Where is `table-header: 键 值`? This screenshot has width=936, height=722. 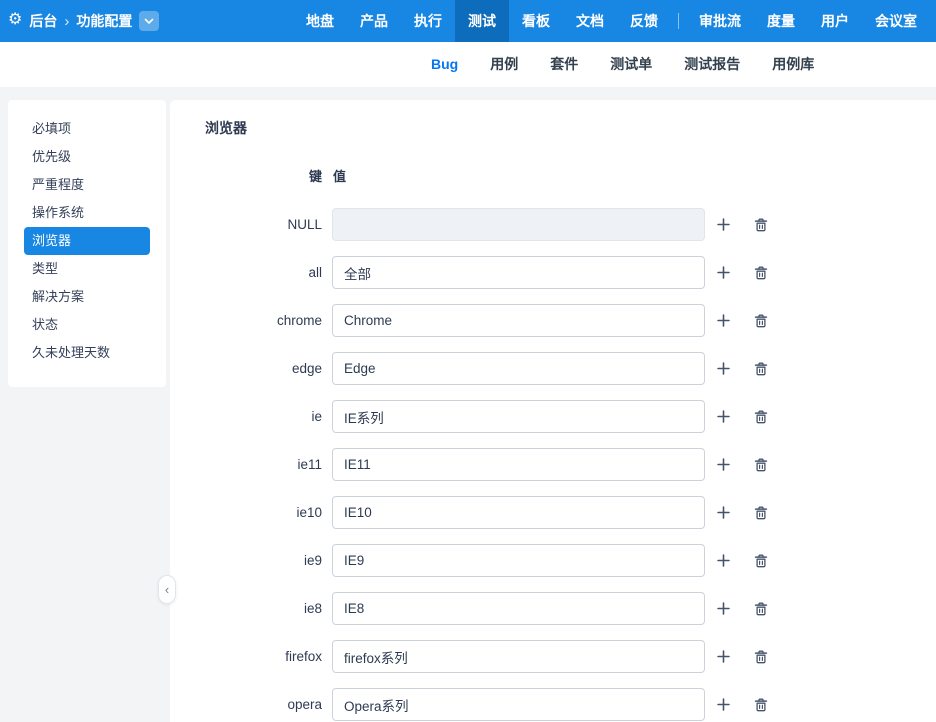
table-header: 键 值 is located at coordinates (570, 175).